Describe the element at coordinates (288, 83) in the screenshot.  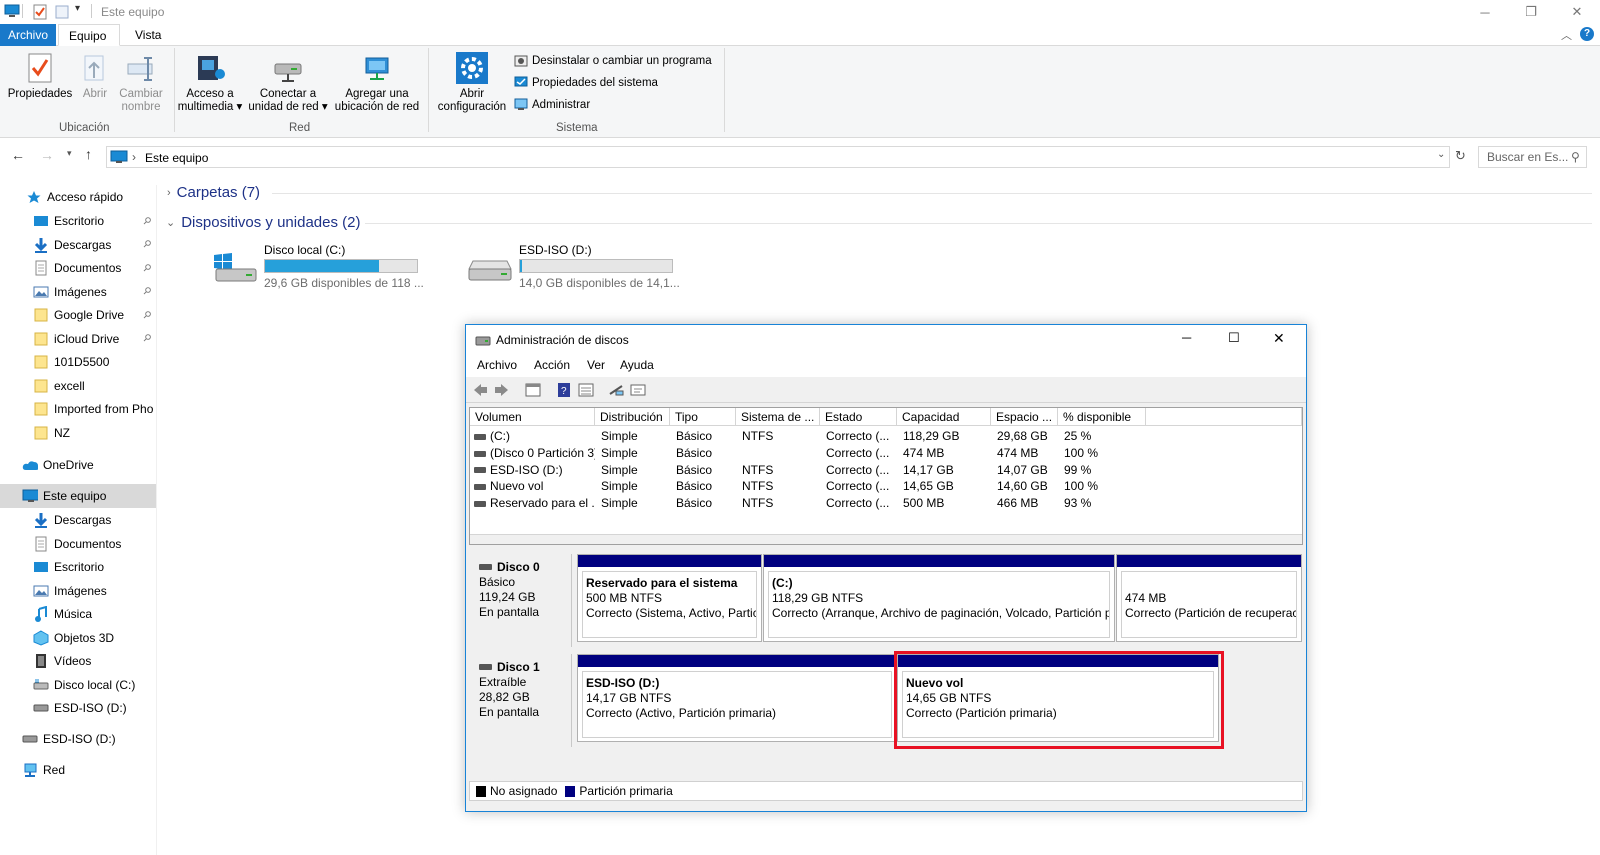
I see `conectar-unidad-red-button: Conectar a unidad de red ▾` at that location.